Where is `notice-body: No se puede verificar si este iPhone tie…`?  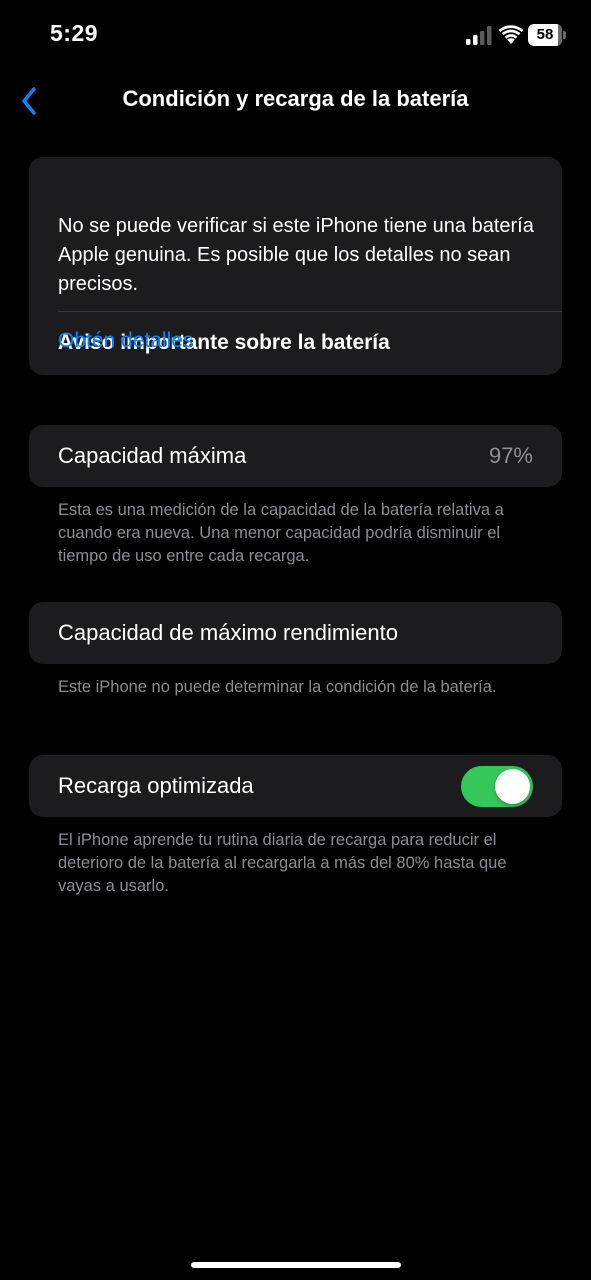
notice-body: No se puede verificar si este iPhone tie… is located at coordinates (296, 255).